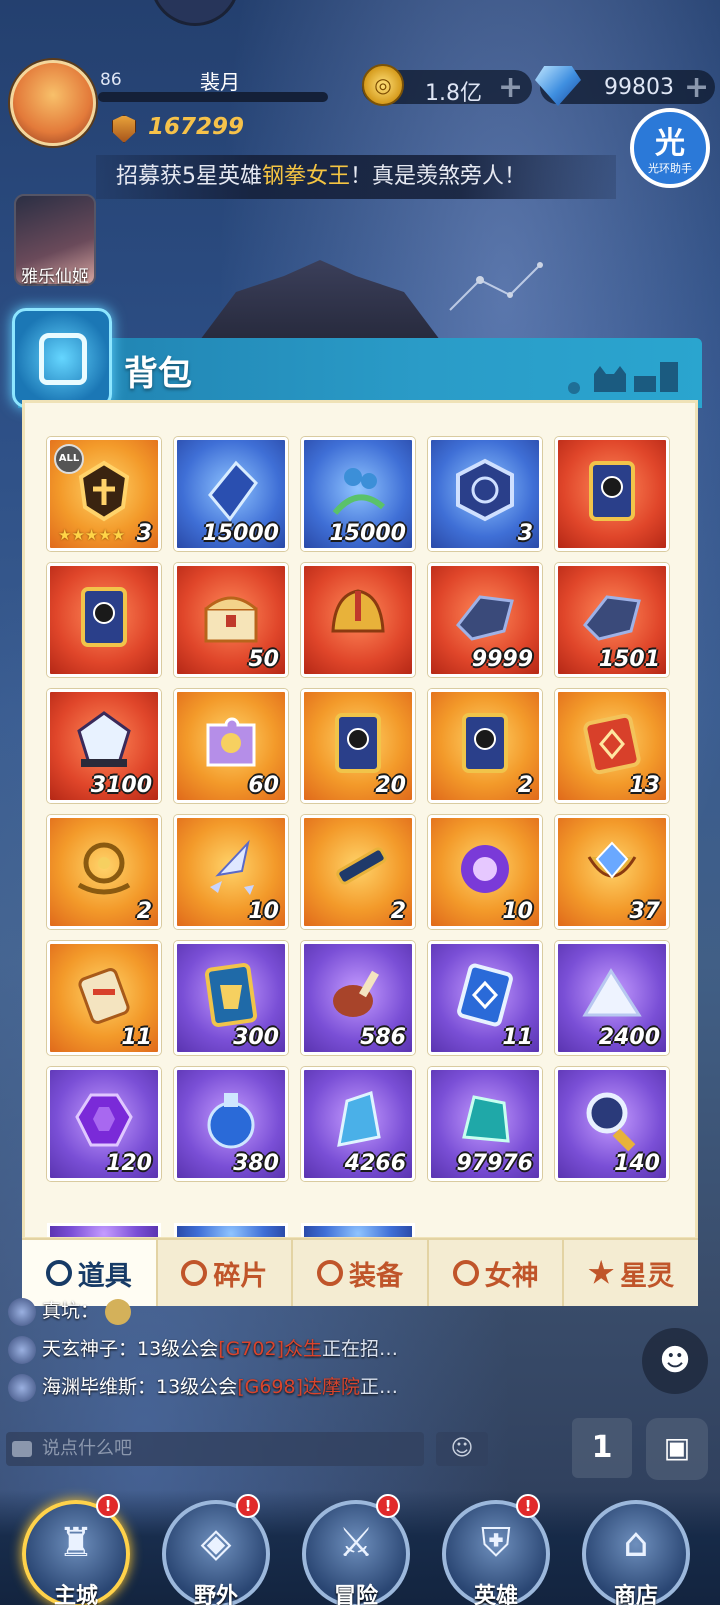 The width and height of the screenshot is (720, 1605). I want to click on halo-assistant-button: 光 光环助手, so click(670, 148).